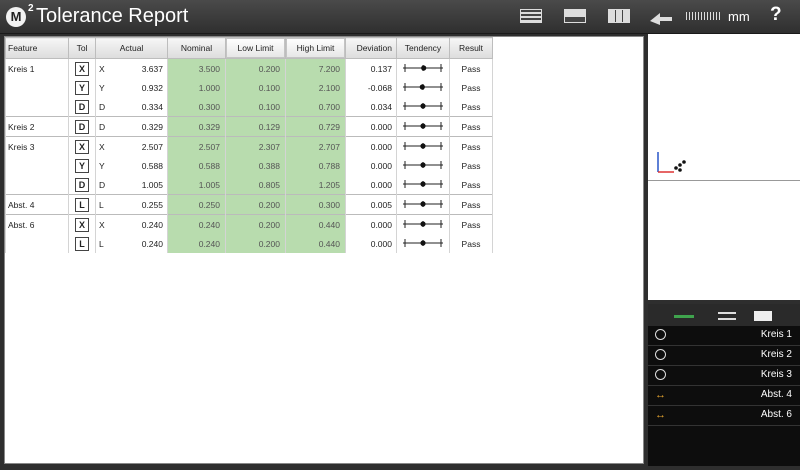 Image resolution: width=800 pixels, height=470 pixels. What do you see at coordinates (315, 87) in the screenshot?
I see `high-limit-value: 2.100` at bounding box center [315, 87].